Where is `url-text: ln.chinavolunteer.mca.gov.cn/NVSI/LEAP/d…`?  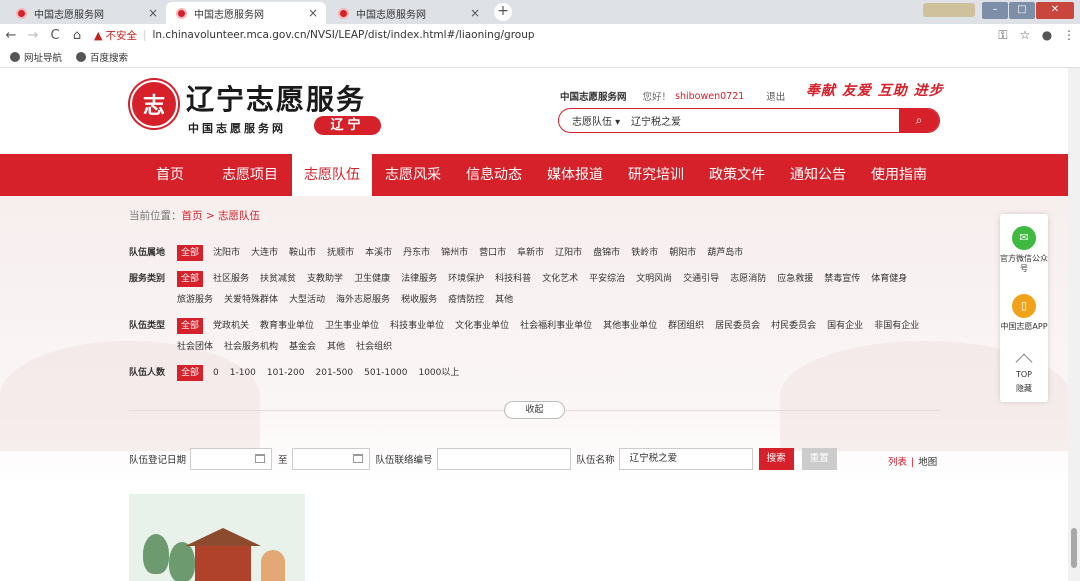
url-text: ln.chinavolunteer.mca.gov.cn/NVSI/LEAP/d… is located at coordinates (344, 35).